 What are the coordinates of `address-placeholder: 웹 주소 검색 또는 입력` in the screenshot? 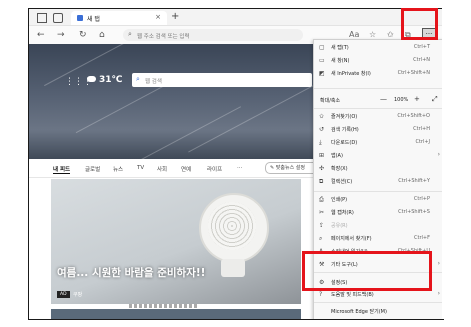 It's located at (163, 37).